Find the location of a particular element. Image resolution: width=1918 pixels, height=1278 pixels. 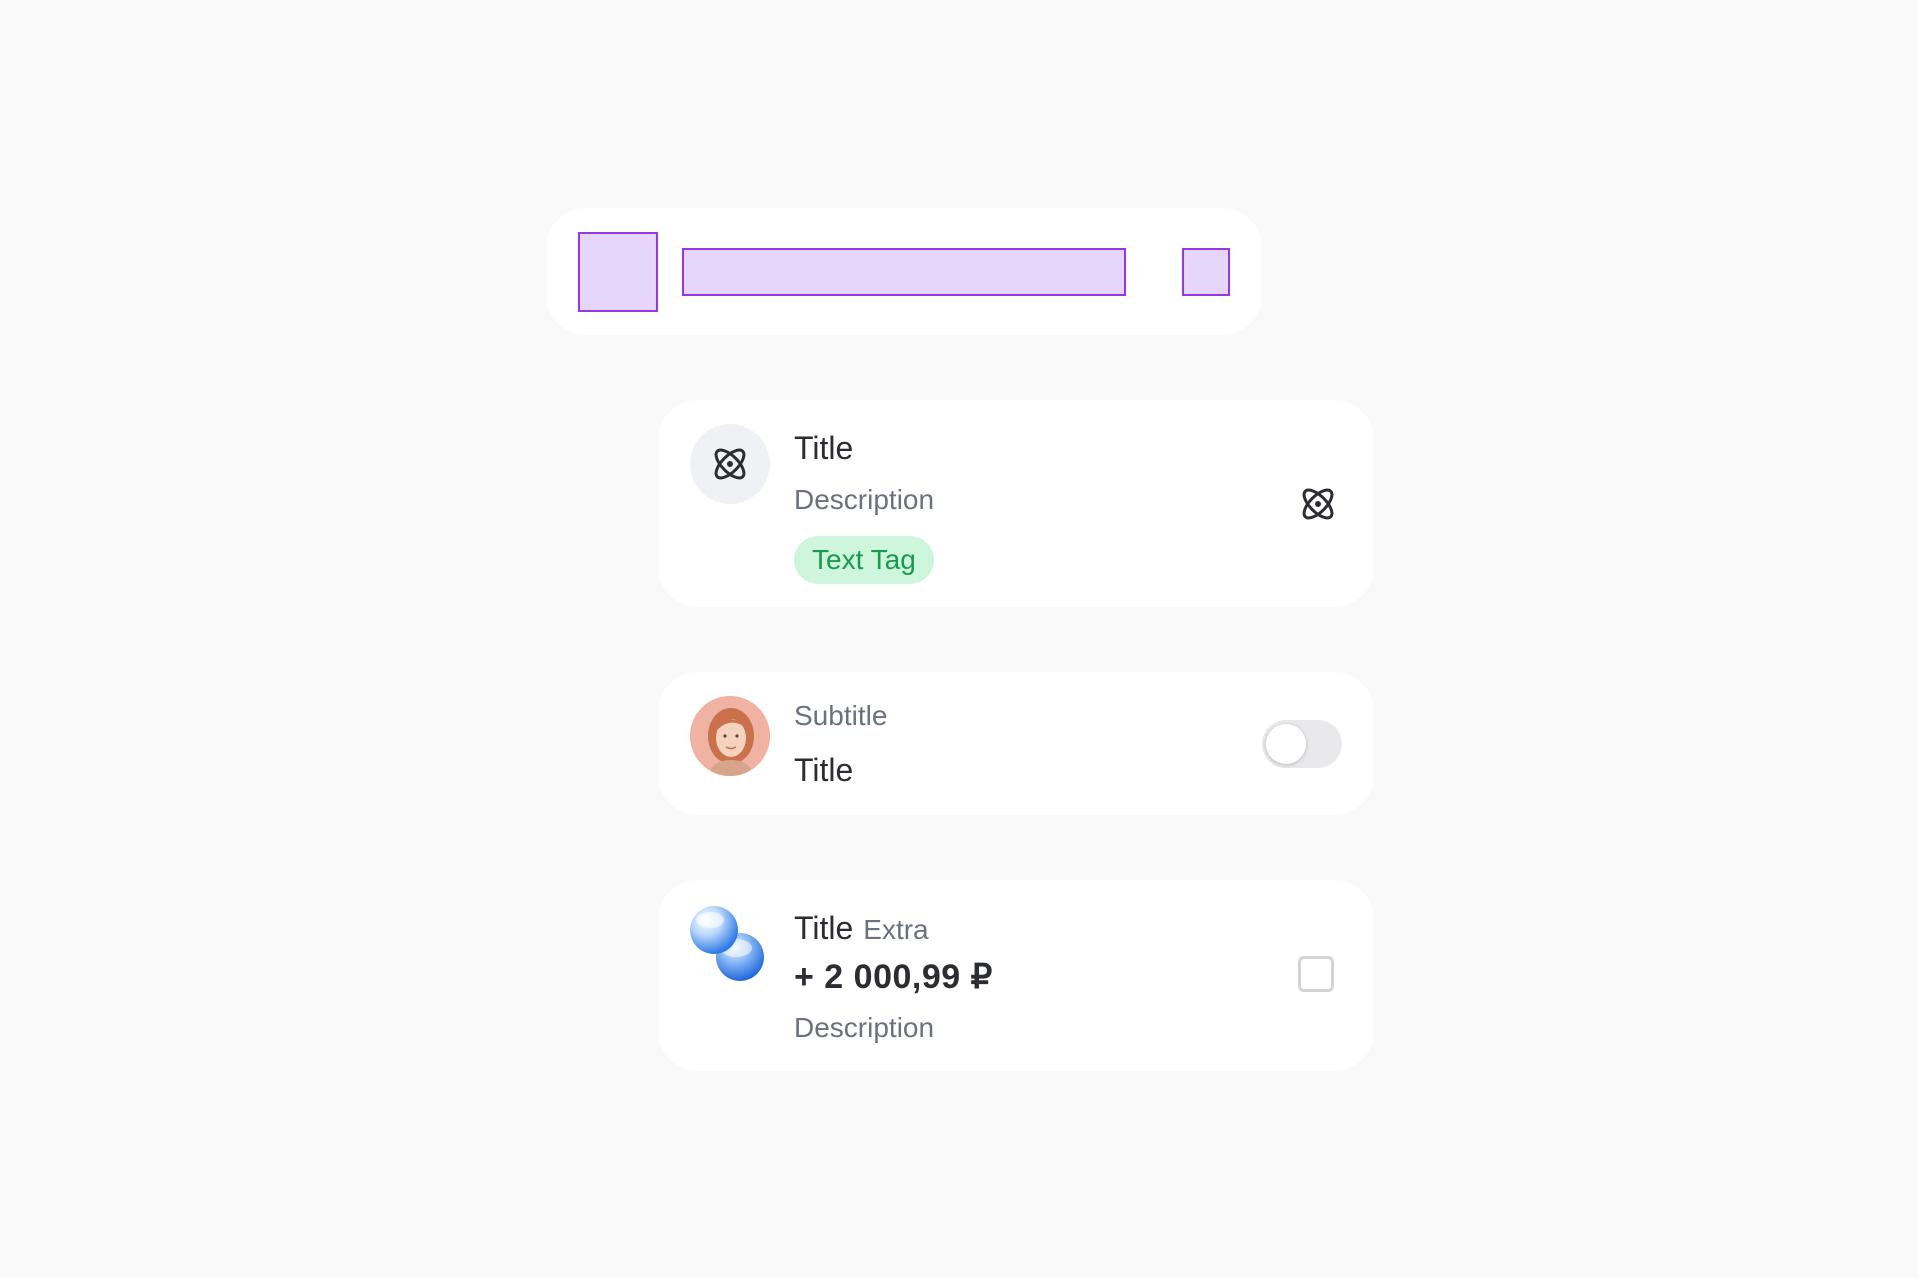

amount-value: + 2 000,99 ₽ is located at coordinates (893, 977).